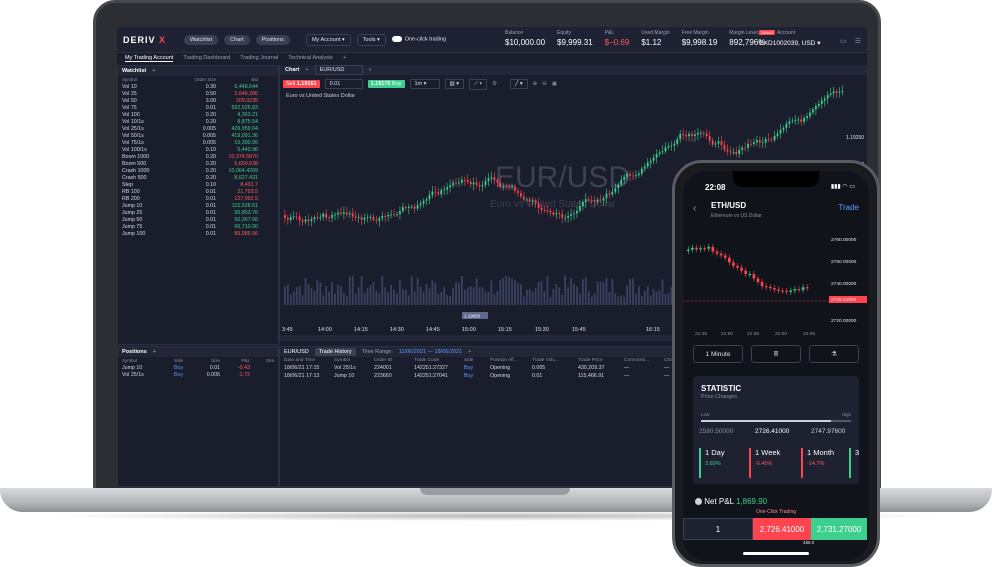 This screenshot has height=567, width=992. I want to click on back-arrow-icon: ‹, so click(694, 208).